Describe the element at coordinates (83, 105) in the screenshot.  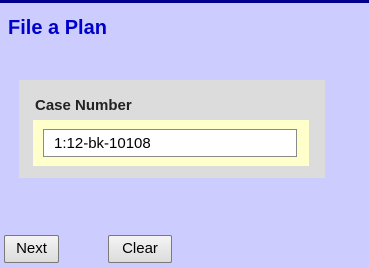
I see `case-number-label: Case Number` at that location.